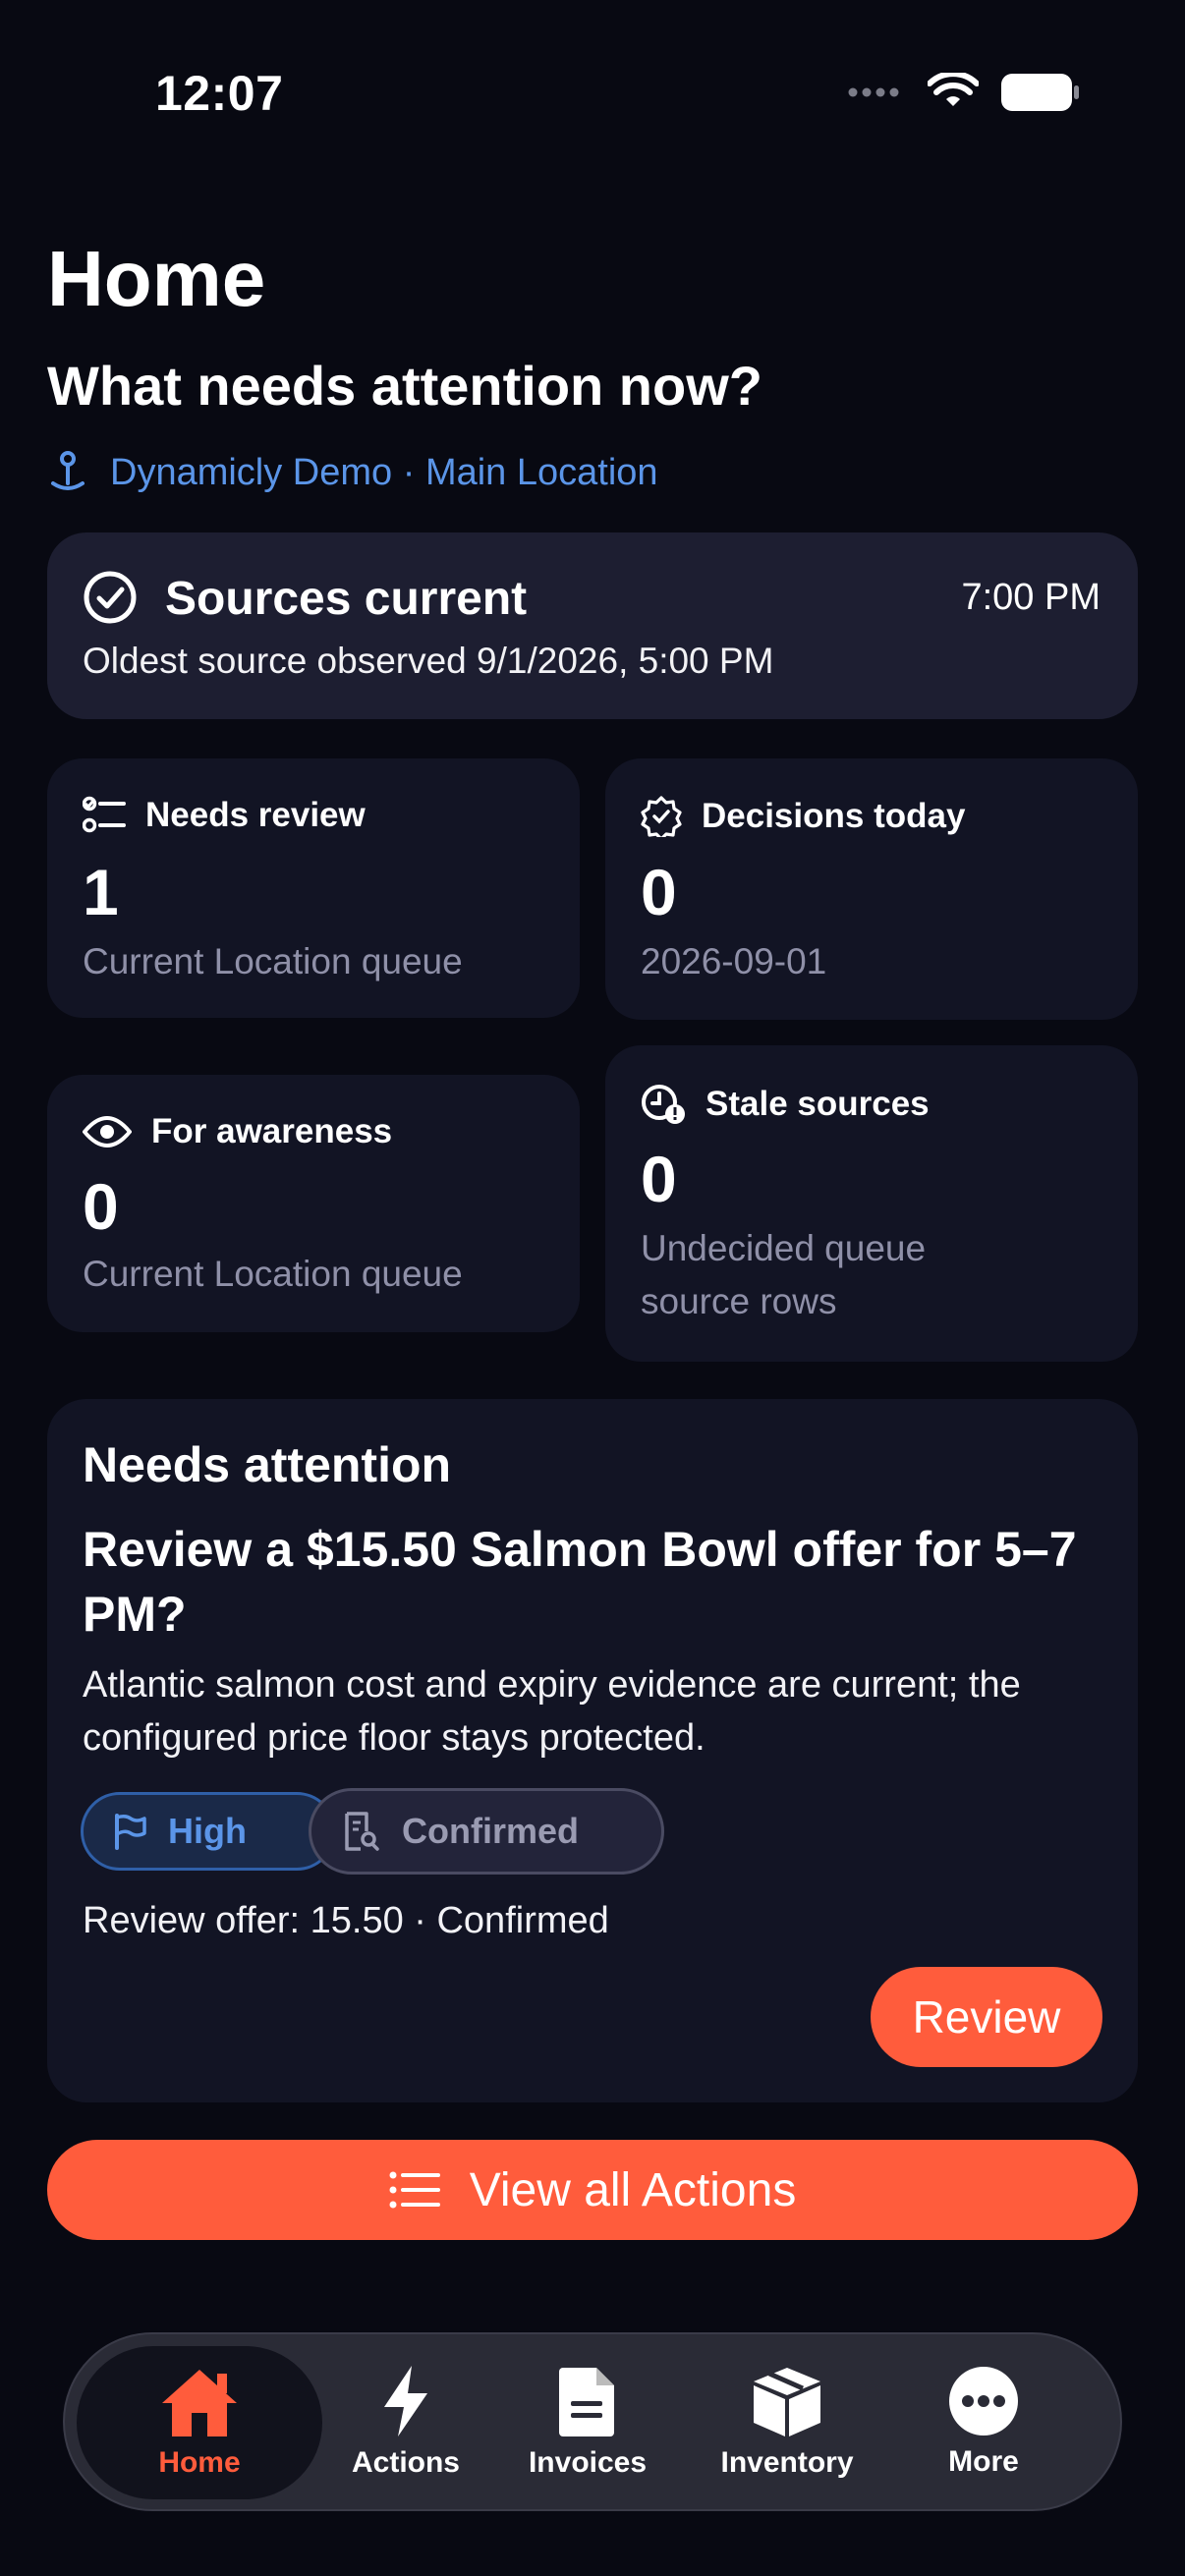  I want to click on tab-actions-label: Actions, so click(406, 2462).